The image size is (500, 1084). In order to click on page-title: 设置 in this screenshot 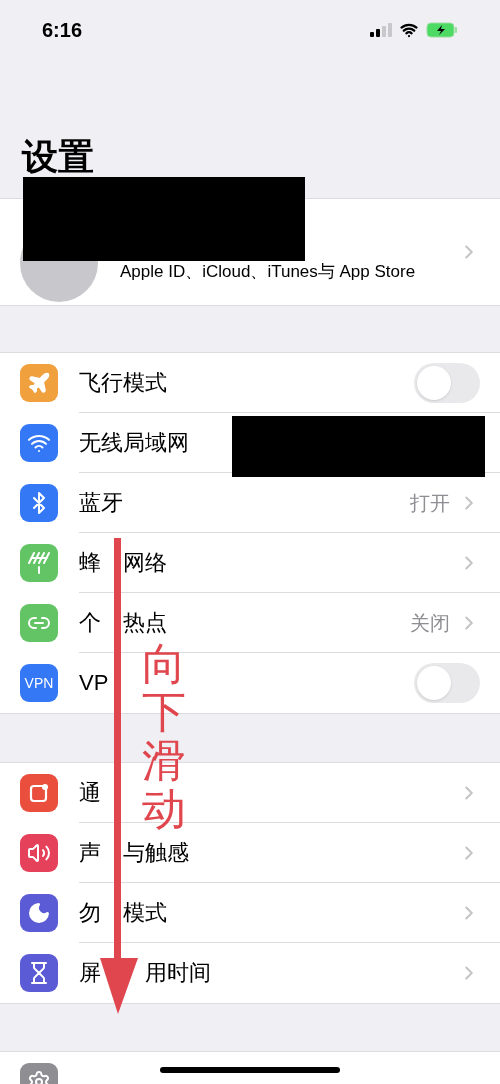, I will do `click(58, 156)`.